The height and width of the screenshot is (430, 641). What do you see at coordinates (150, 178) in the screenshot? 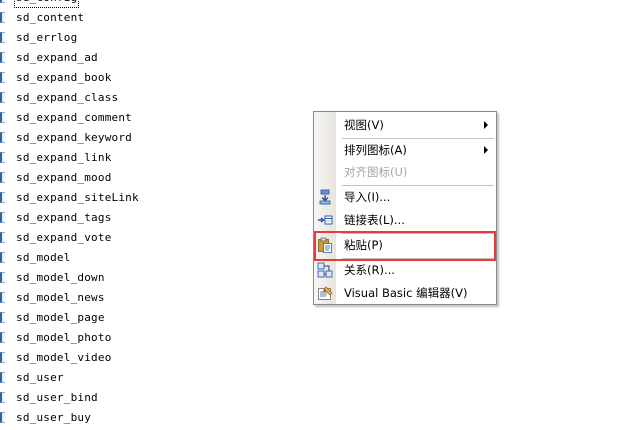
I see `table-row: sd_expand_mood` at bounding box center [150, 178].